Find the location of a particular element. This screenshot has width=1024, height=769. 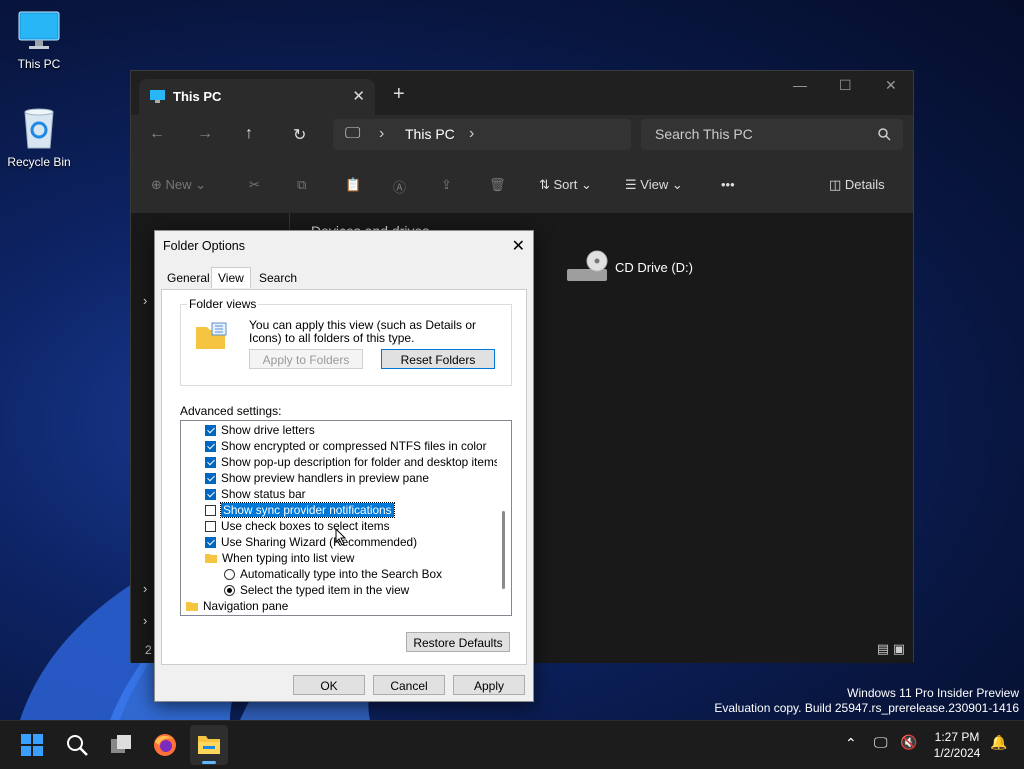

firefox-icon is located at coordinates (165, 745).